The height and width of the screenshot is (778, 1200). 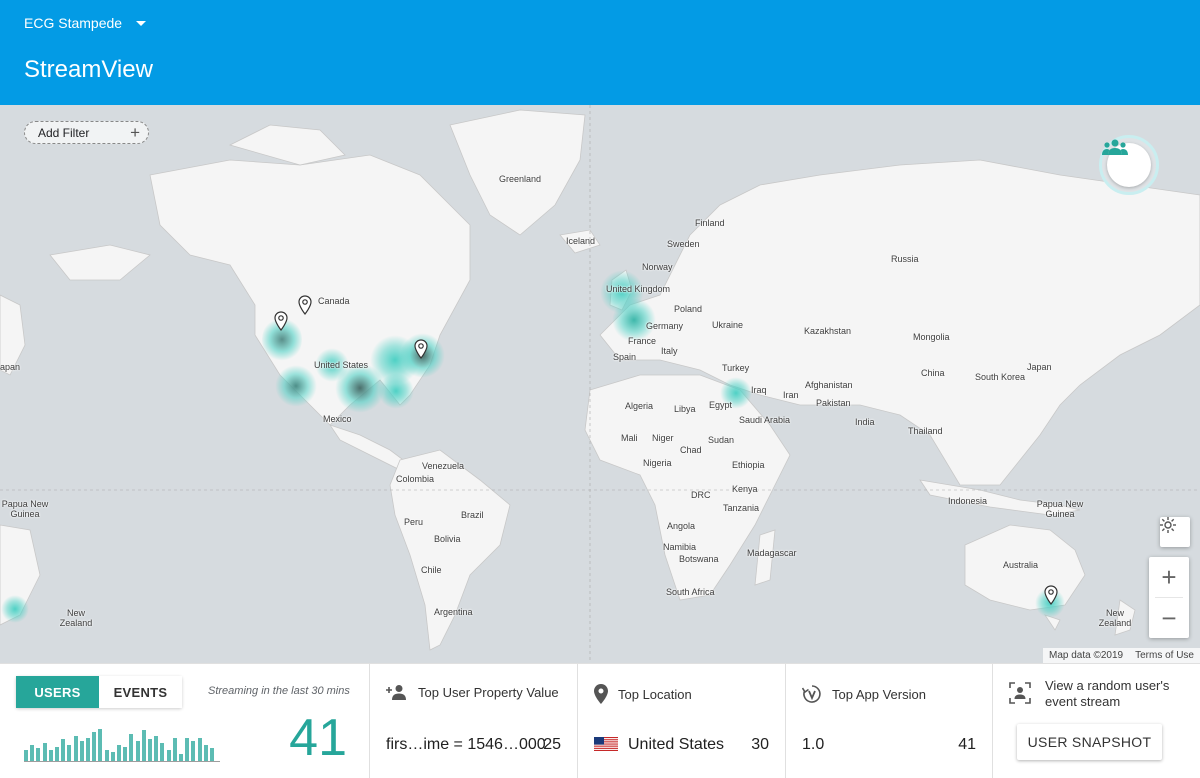 I want to click on tab-users: USERS, so click(x=57, y=692).